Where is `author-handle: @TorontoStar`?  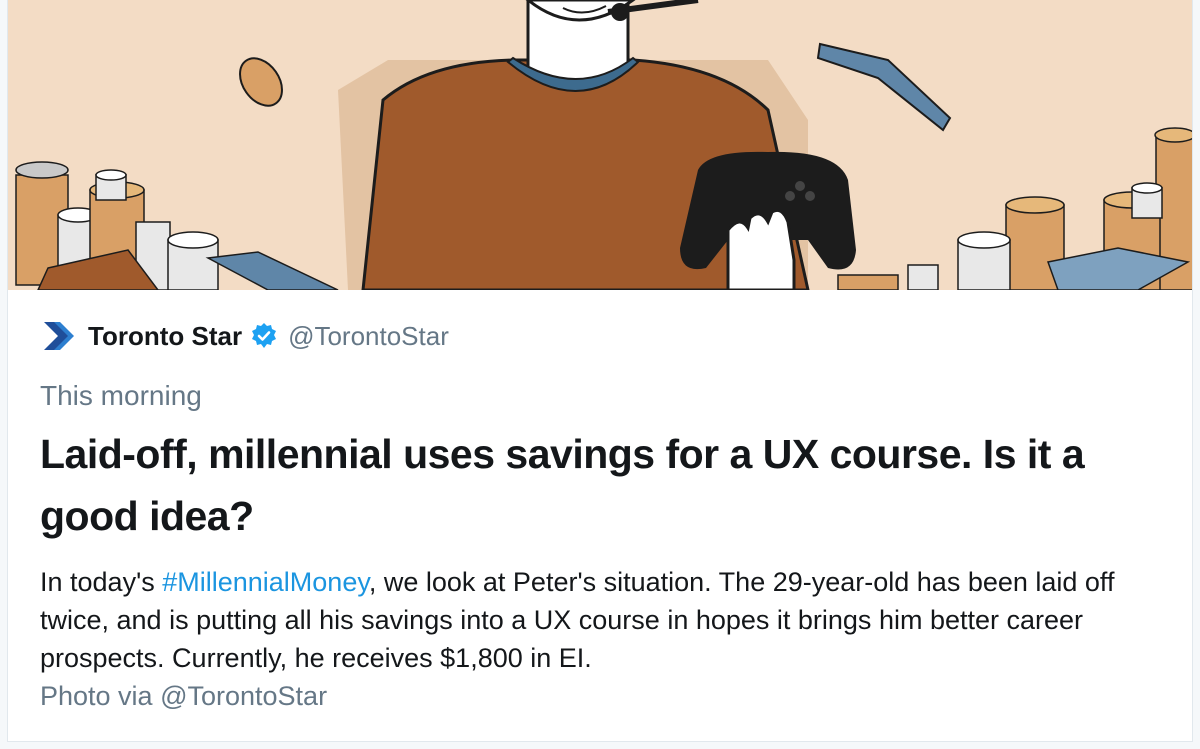 author-handle: @TorontoStar is located at coordinates (368, 336).